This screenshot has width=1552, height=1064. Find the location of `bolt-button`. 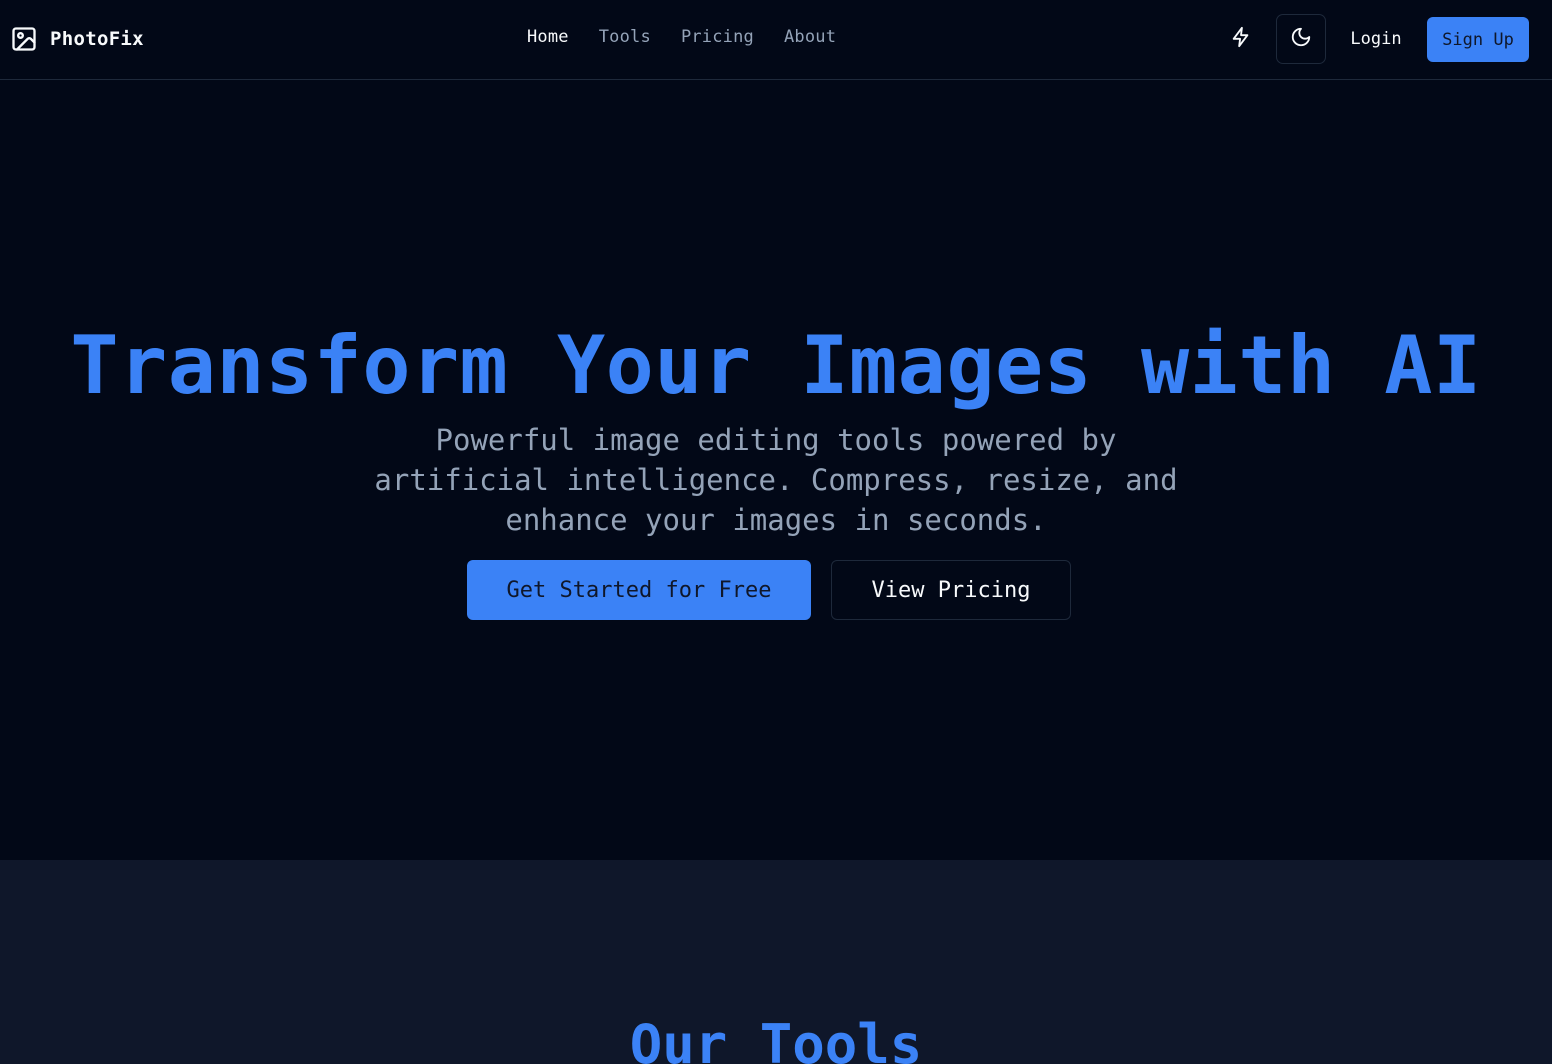

bolt-button is located at coordinates (1241, 39).